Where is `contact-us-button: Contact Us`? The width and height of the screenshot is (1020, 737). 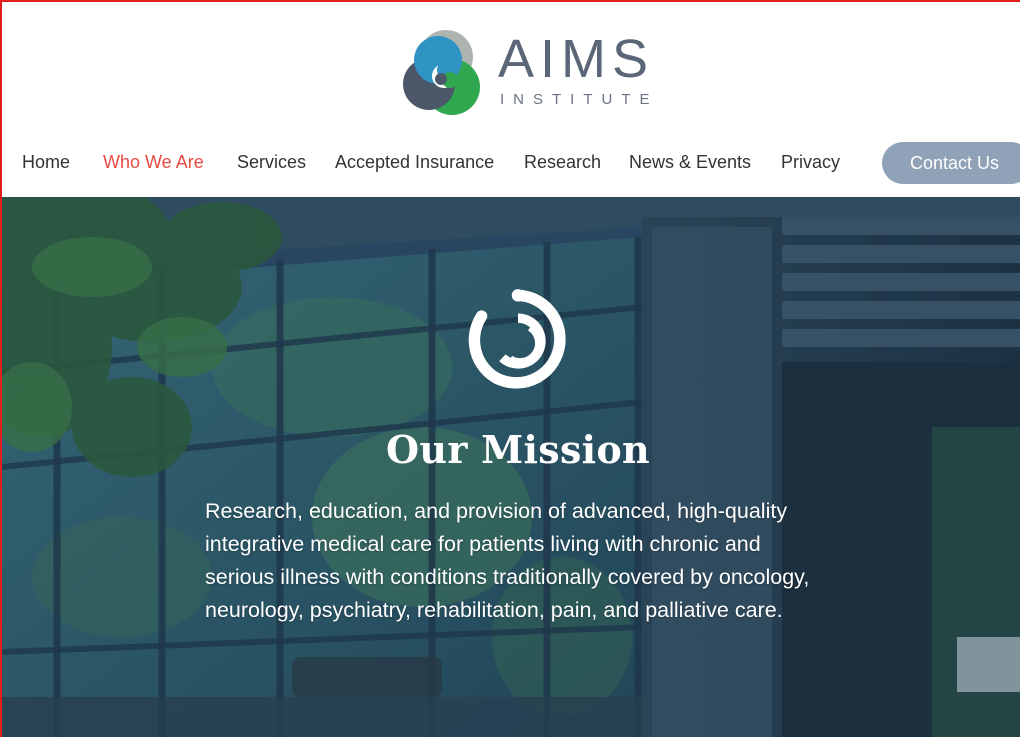
contact-us-button: Contact Us is located at coordinates (951, 163).